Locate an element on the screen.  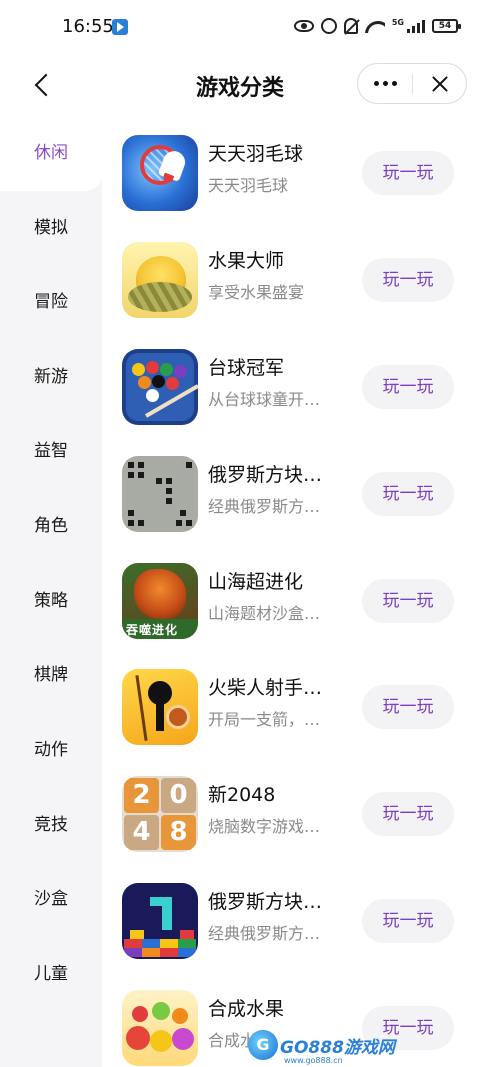
sidebar-item-kids: 儿童 is located at coordinates (51, 974).